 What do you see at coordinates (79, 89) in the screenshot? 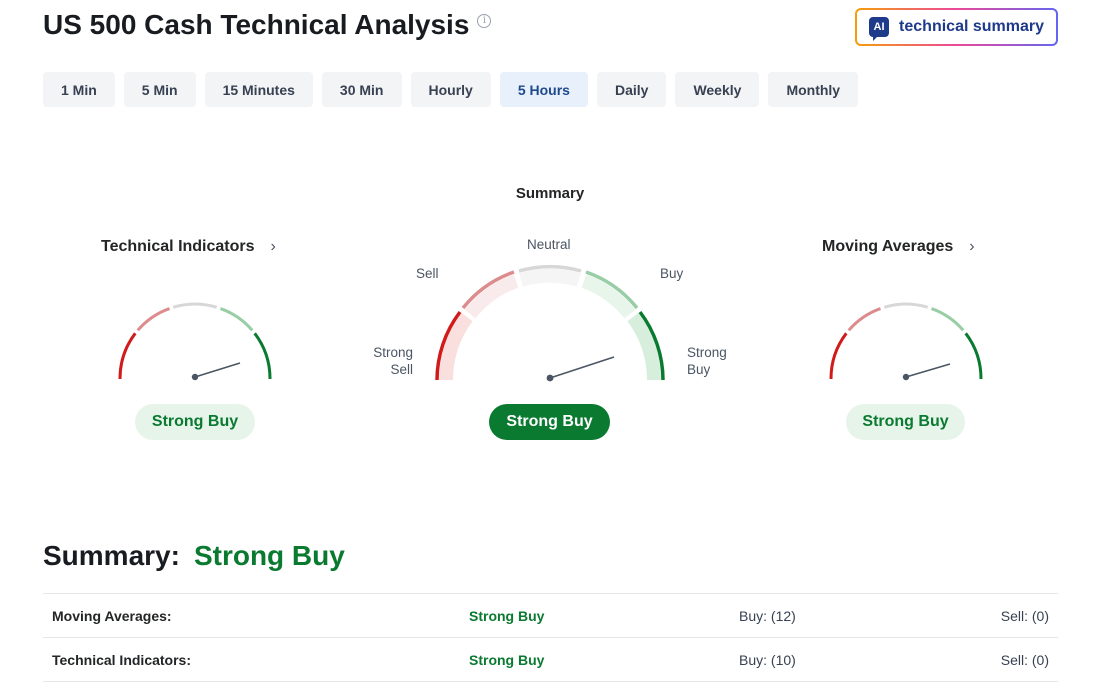
I see `tab-1-min: 1 Min` at bounding box center [79, 89].